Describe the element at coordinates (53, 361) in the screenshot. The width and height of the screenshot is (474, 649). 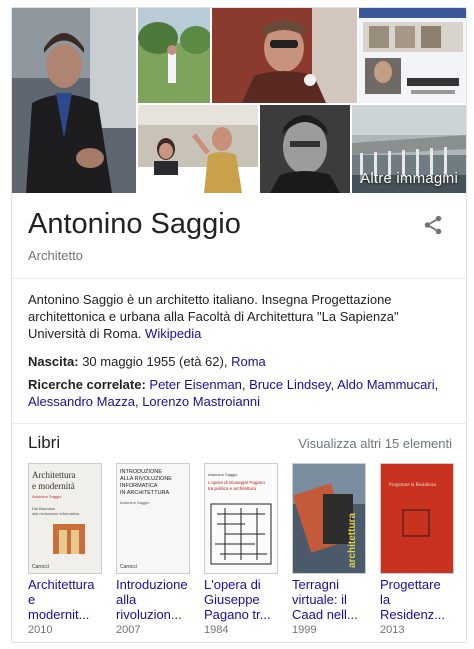
I see `birth-label: Nascita:` at that location.